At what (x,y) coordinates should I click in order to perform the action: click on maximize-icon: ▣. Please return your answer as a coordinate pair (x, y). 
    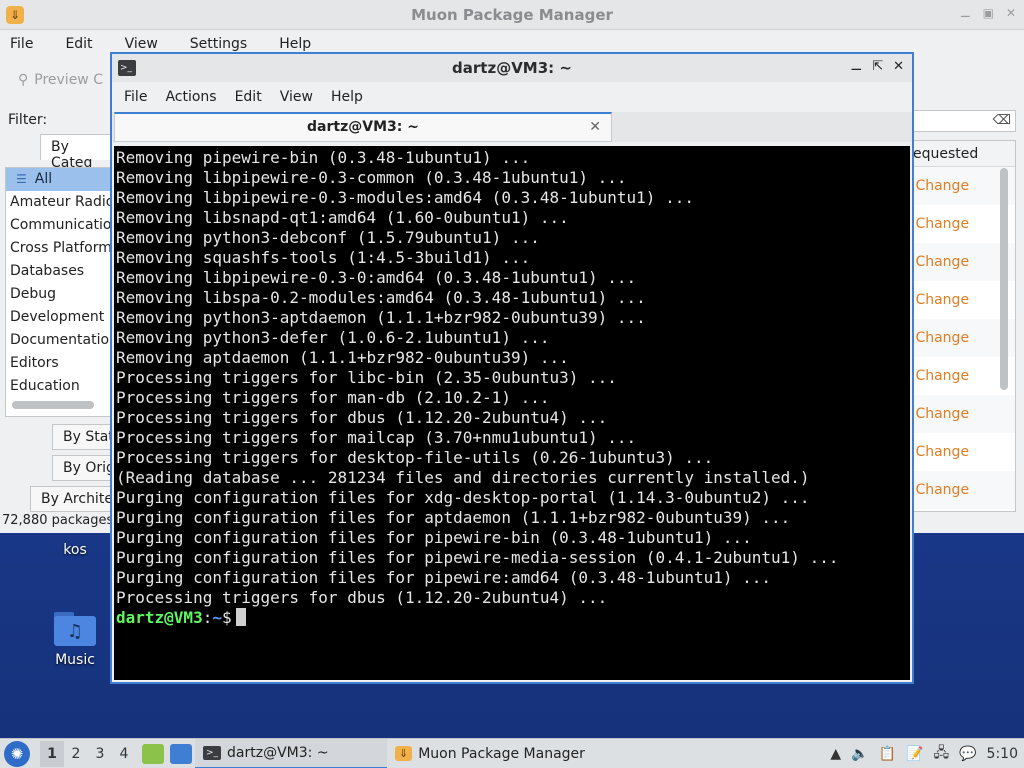
    Looking at the image, I should click on (988, 13).